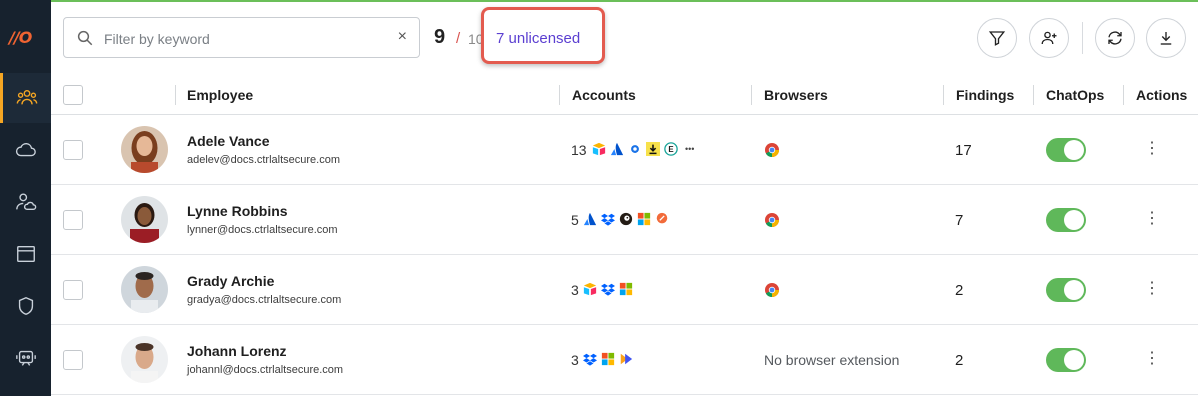 Image resolution: width=1198 pixels, height=396 pixels. What do you see at coordinates (985, 95) in the screenshot?
I see `column-header-findings: Findings` at bounding box center [985, 95].